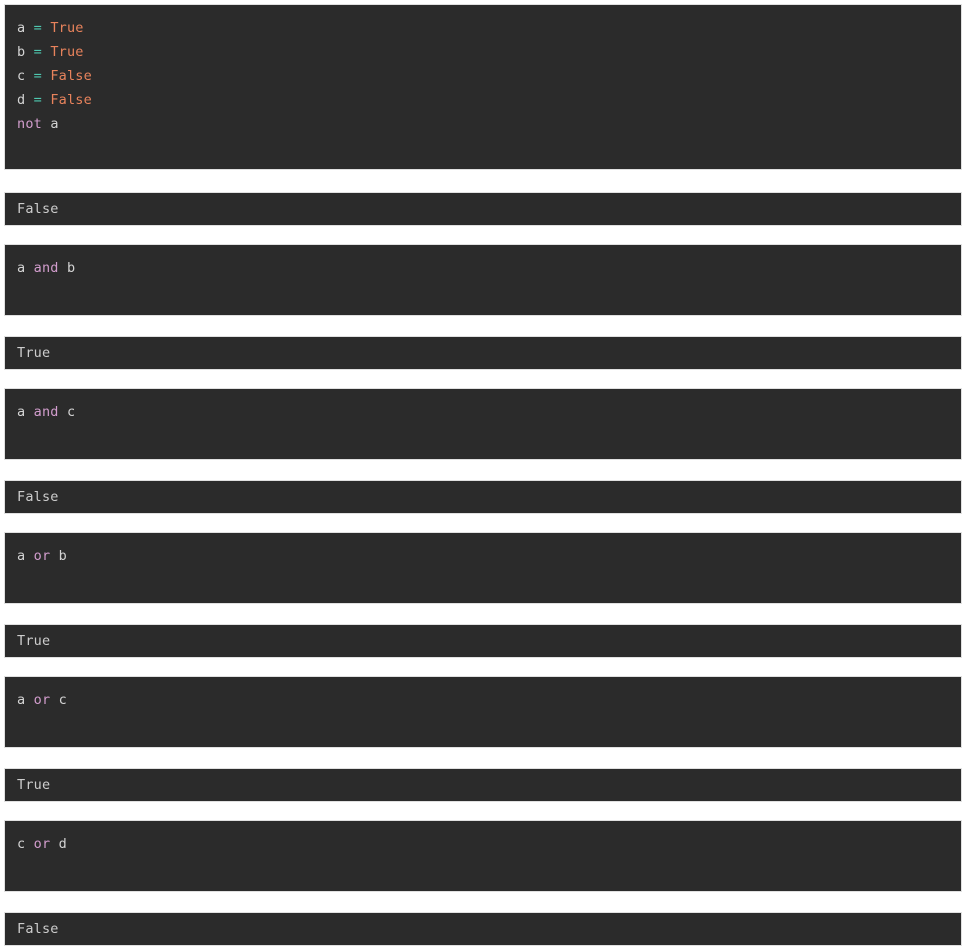 The height and width of the screenshot is (946, 968). What do you see at coordinates (483, 641) in the screenshot?
I see `output-a-or-b: True` at bounding box center [483, 641].